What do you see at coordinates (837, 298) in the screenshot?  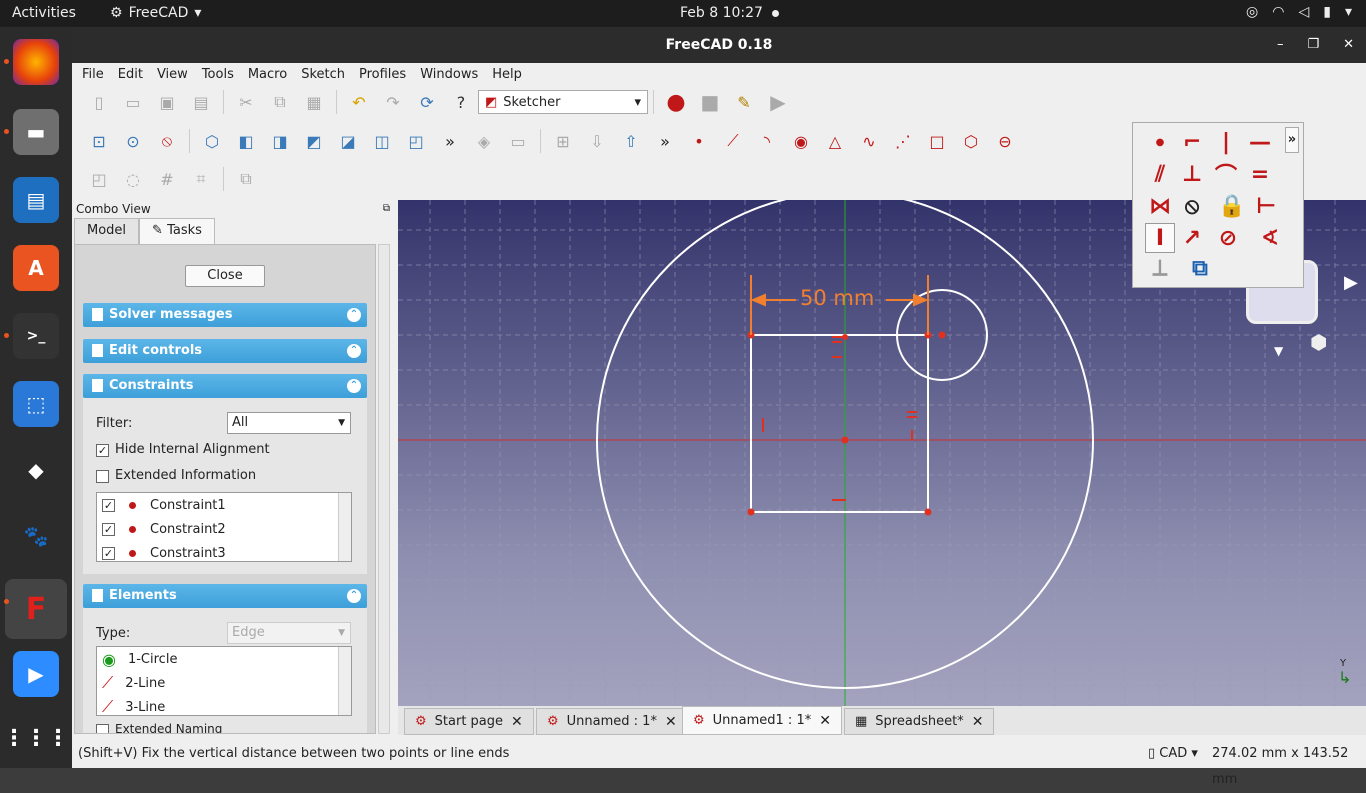 I see `dimension-label: 50 mm` at bounding box center [837, 298].